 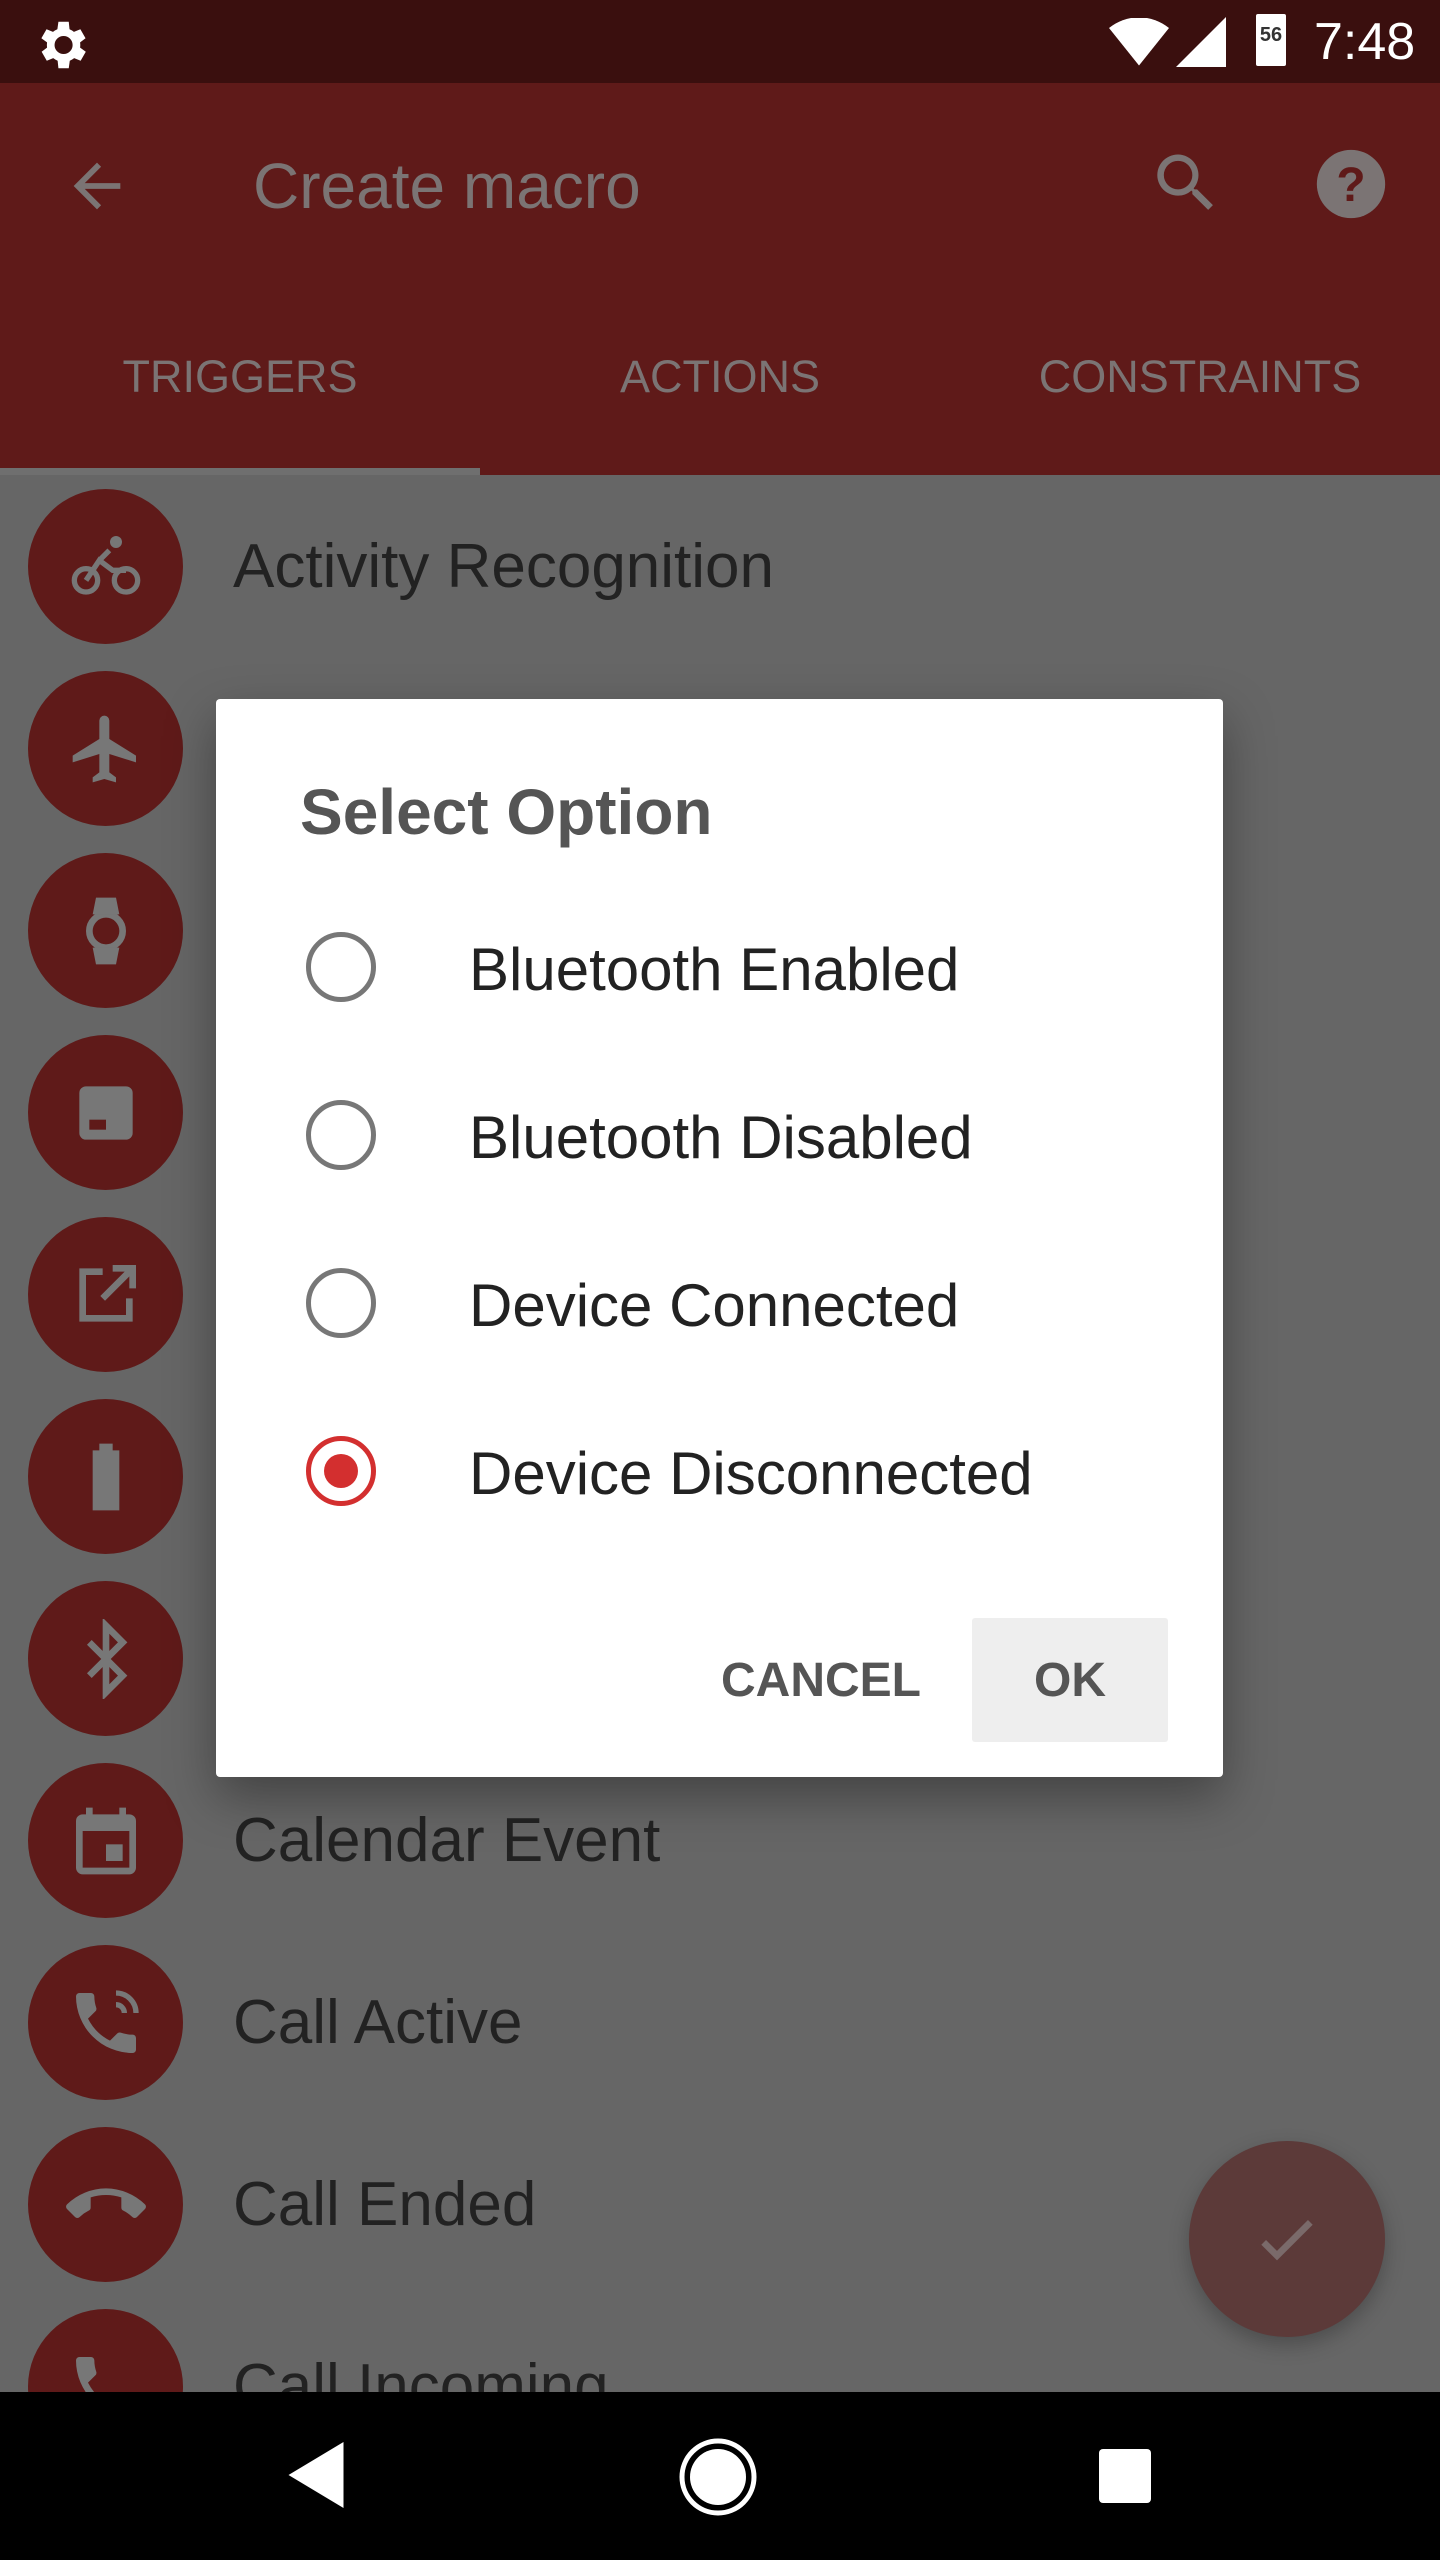 I want to click on dialog-title: Select Option, so click(x=506, y=812).